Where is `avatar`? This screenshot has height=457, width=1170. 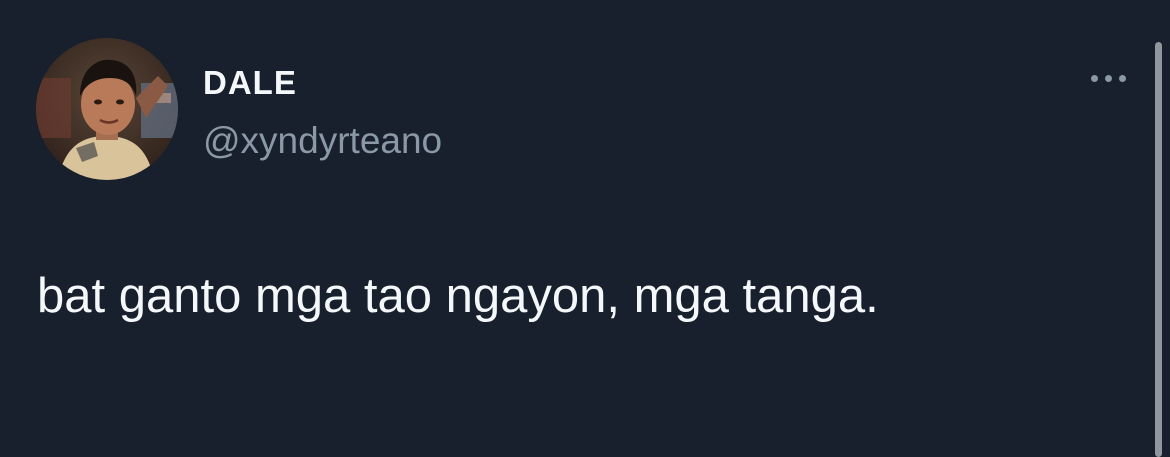 avatar is located at coordinates (107, 109).